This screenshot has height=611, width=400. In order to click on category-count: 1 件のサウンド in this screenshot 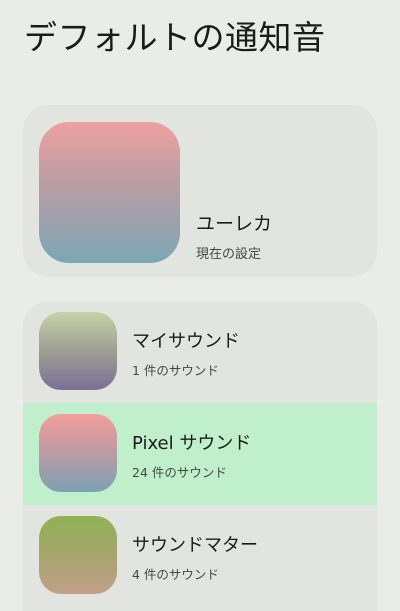, I will do `click(175, 370)`.